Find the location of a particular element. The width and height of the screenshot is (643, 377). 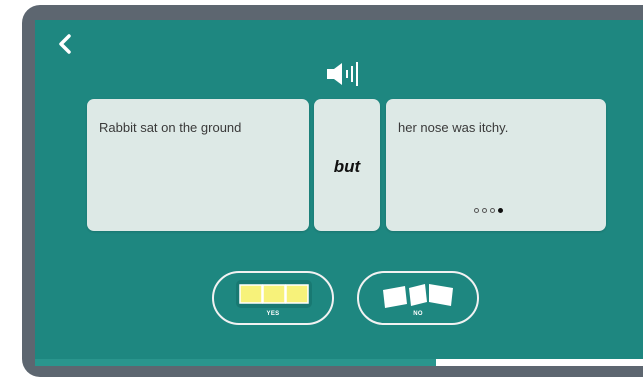

sentence-card-left: Rabbit sat on the ground is located at coordinates (198, 165).